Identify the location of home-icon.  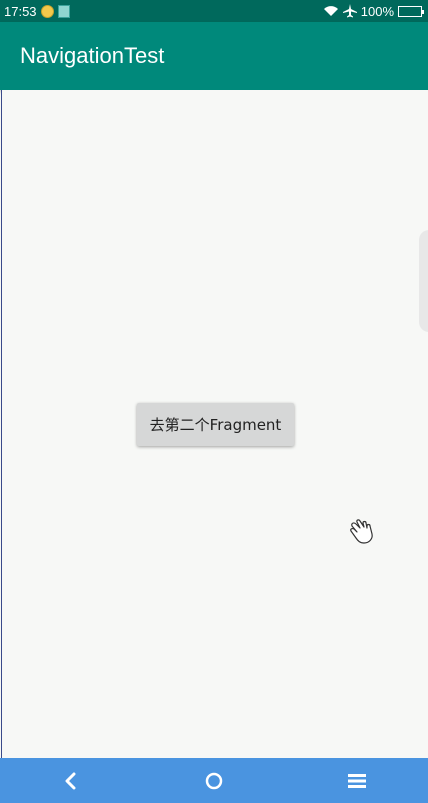
(214, 781).